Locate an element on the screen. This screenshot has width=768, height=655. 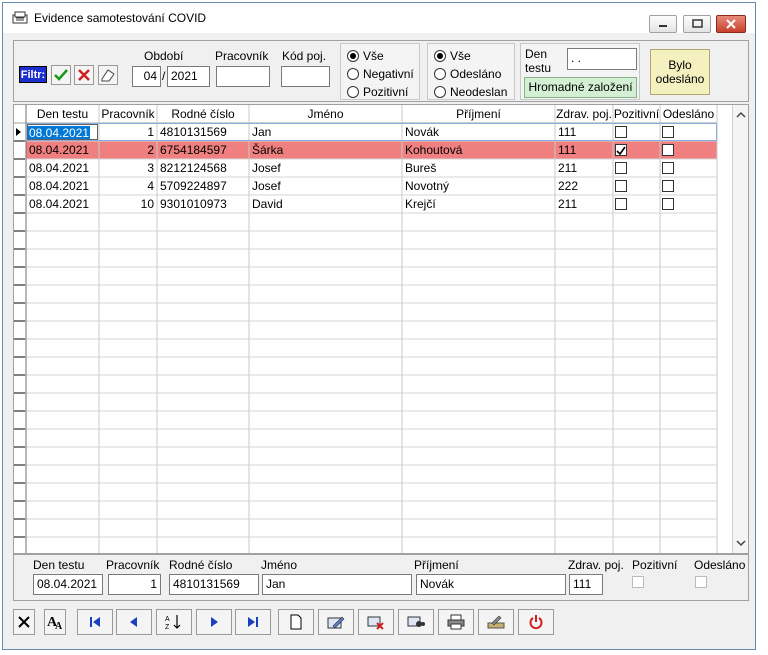
detail-label-worker: Pracovník is located at coordinates (133, 565).